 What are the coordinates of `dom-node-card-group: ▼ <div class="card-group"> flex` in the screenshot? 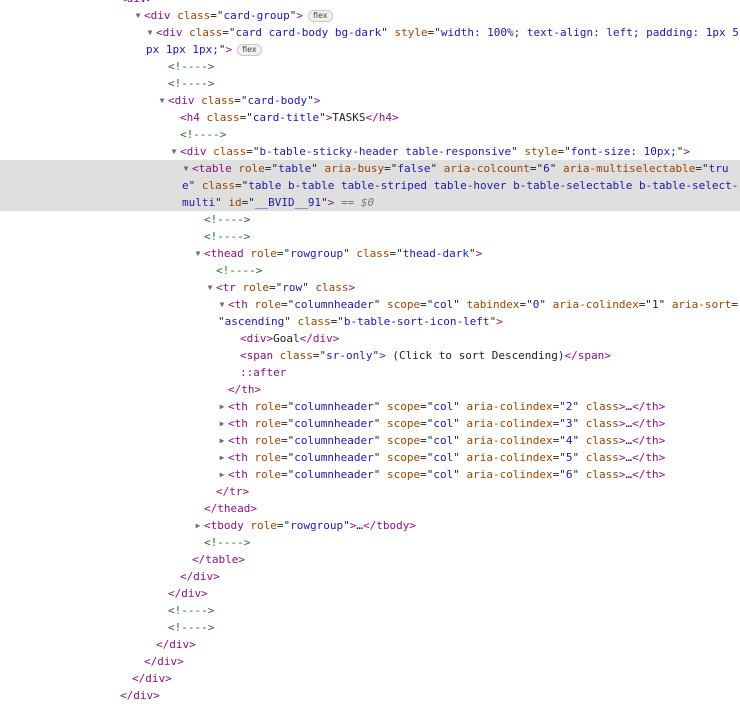 It's located at (370, 15).